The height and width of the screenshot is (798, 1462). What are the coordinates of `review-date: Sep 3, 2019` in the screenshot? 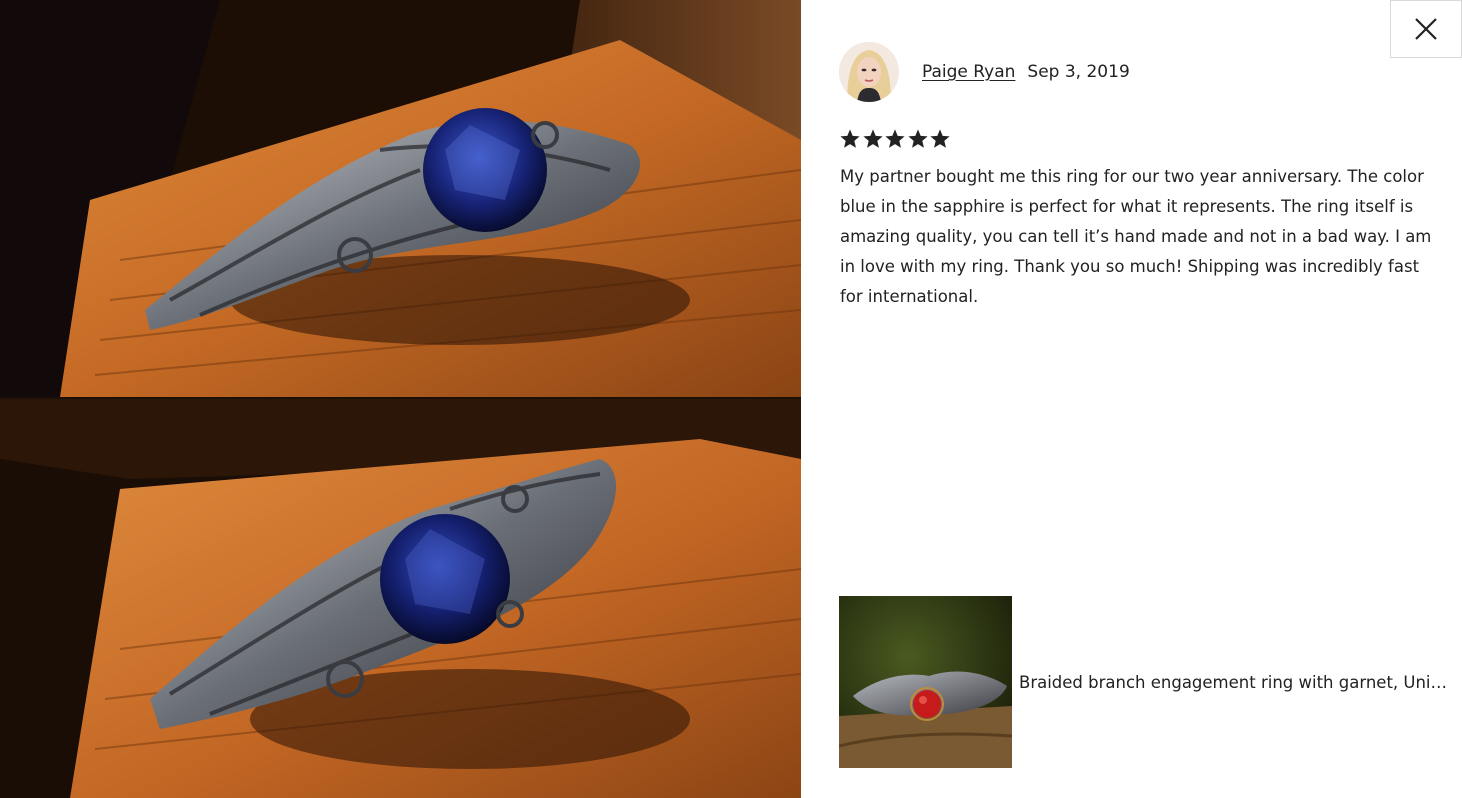 It's located at (1078, 72).